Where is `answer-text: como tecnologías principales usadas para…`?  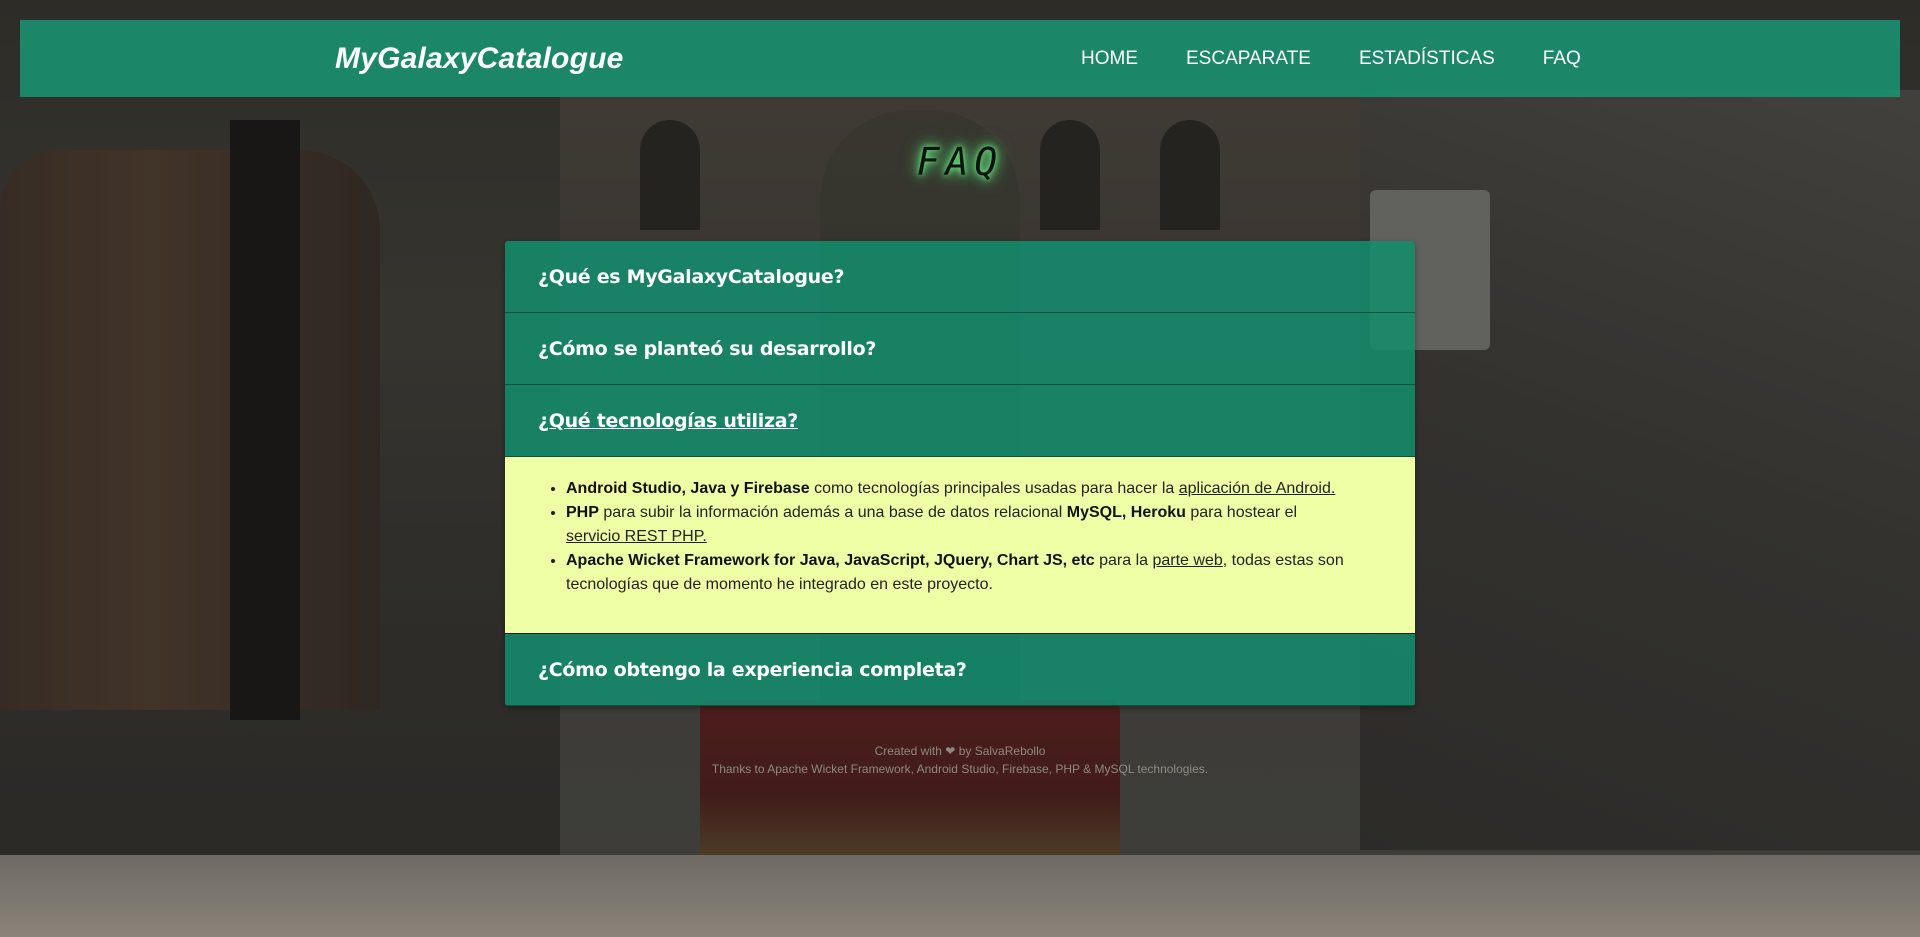
answer-text: como tecnologías principales usadas para… is located at coordinates (994, 488).